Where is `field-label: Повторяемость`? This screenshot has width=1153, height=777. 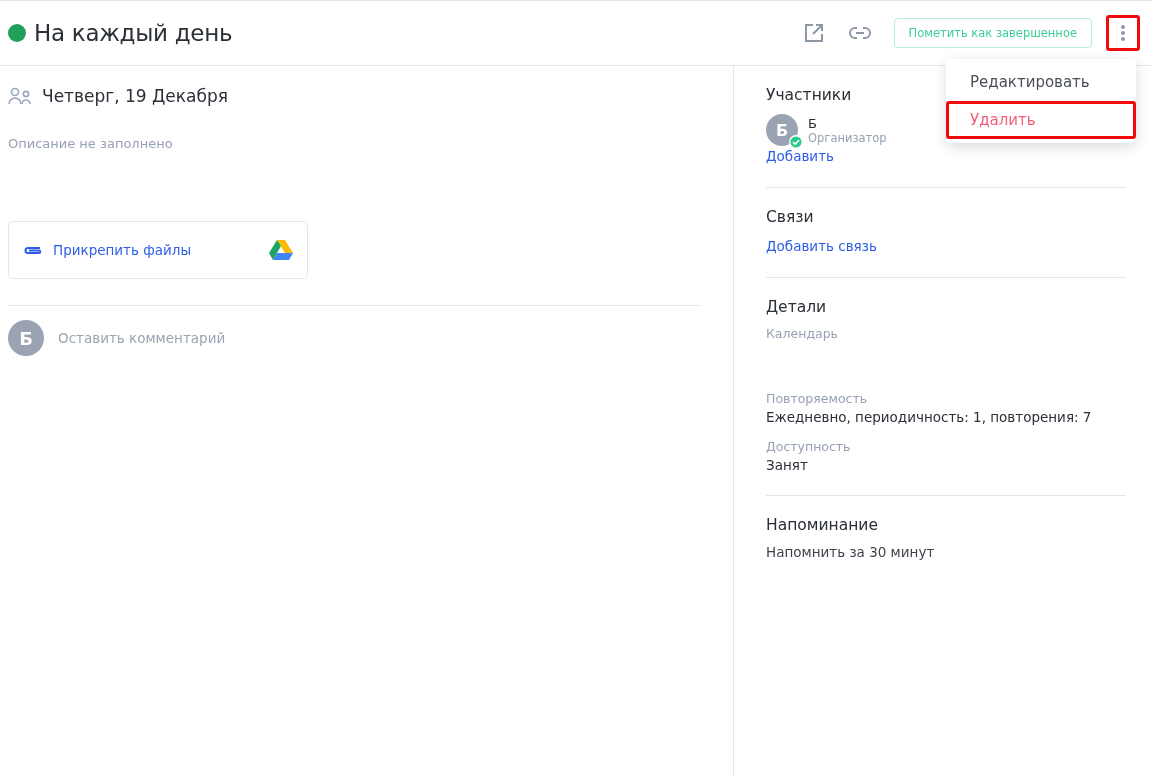 field-label: Повторяемость is located at coordinates (817, 398).